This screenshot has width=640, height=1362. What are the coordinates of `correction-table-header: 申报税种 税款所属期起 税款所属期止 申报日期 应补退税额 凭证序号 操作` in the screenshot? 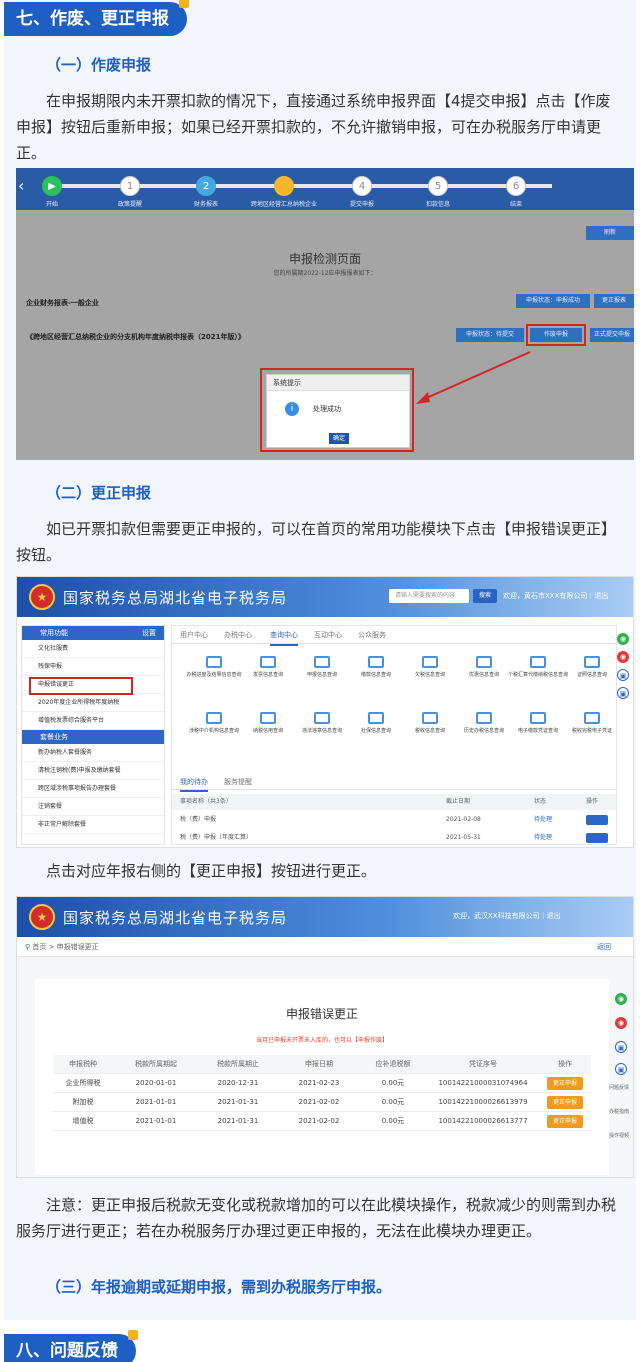 It's located at (322, 1064).